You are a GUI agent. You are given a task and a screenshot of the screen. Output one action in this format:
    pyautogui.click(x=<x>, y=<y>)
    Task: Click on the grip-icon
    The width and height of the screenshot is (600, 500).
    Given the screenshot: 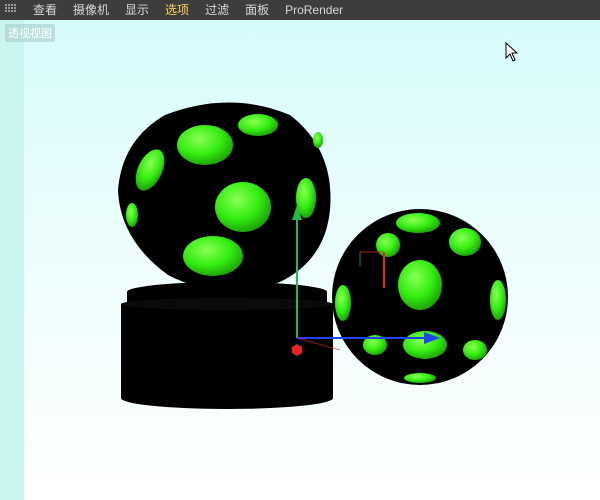 What is the action you would take?
    pyautogui.click(x=12, y=10)
    